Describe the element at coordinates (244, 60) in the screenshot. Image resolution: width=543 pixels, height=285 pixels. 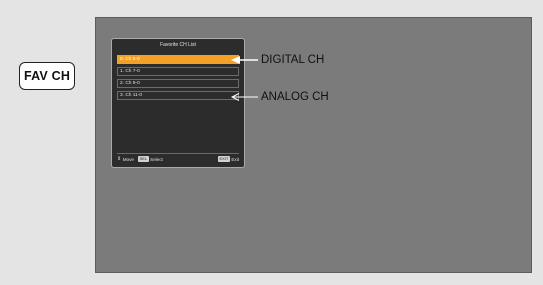
I see `digital-arrow-icon` at that location.